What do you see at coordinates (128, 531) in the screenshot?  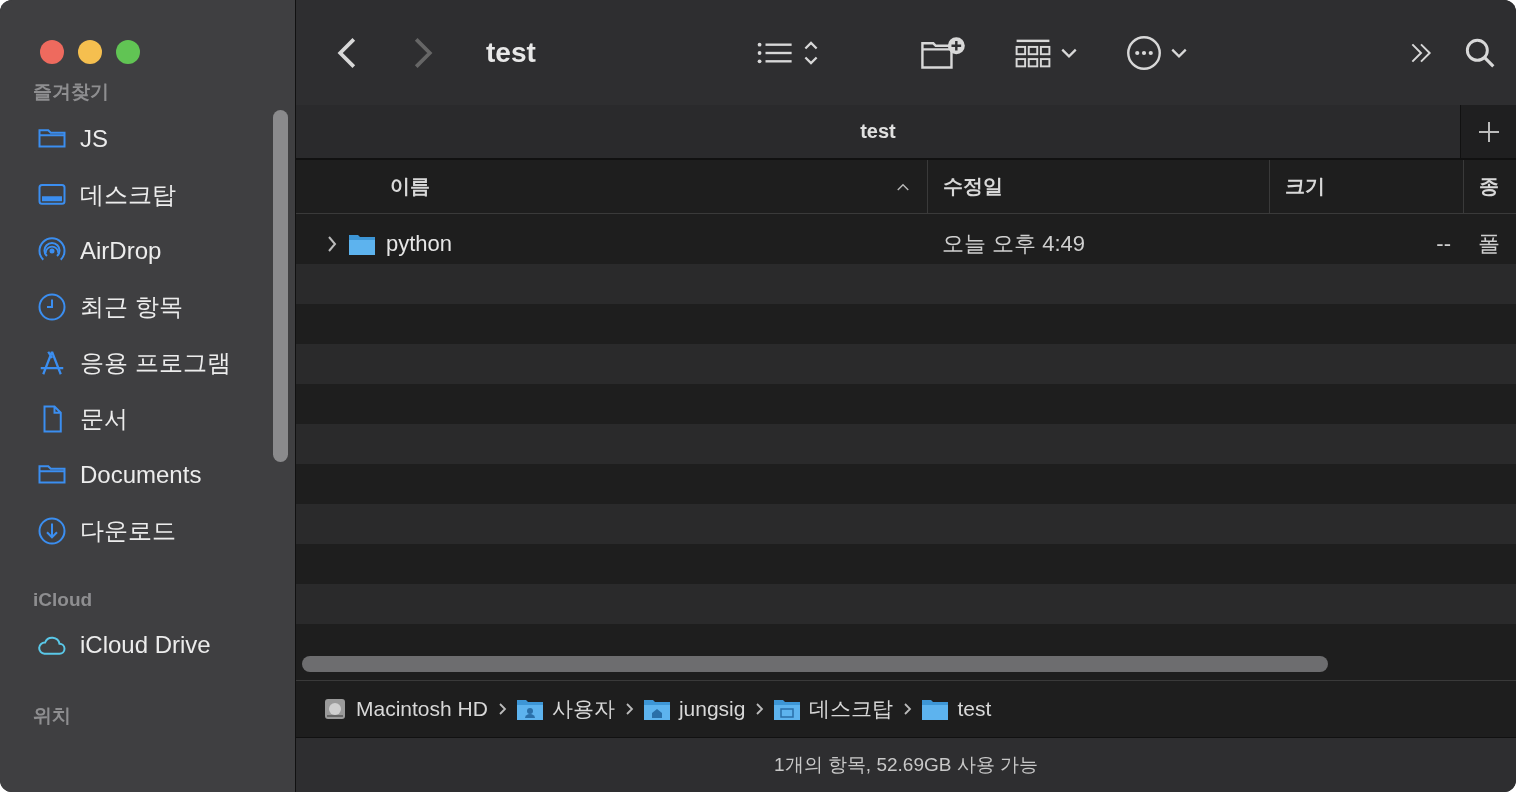 I see `sidebar-label: 다운로드` at bounding box center [128, 531].